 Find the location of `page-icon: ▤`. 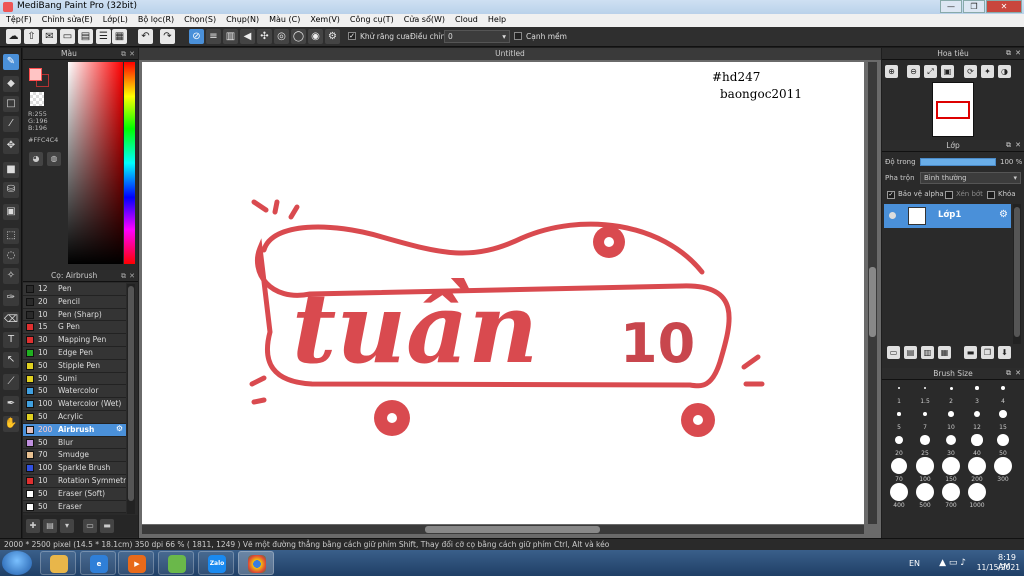

page-icon: ▤ is located at coordinates (85, 36).